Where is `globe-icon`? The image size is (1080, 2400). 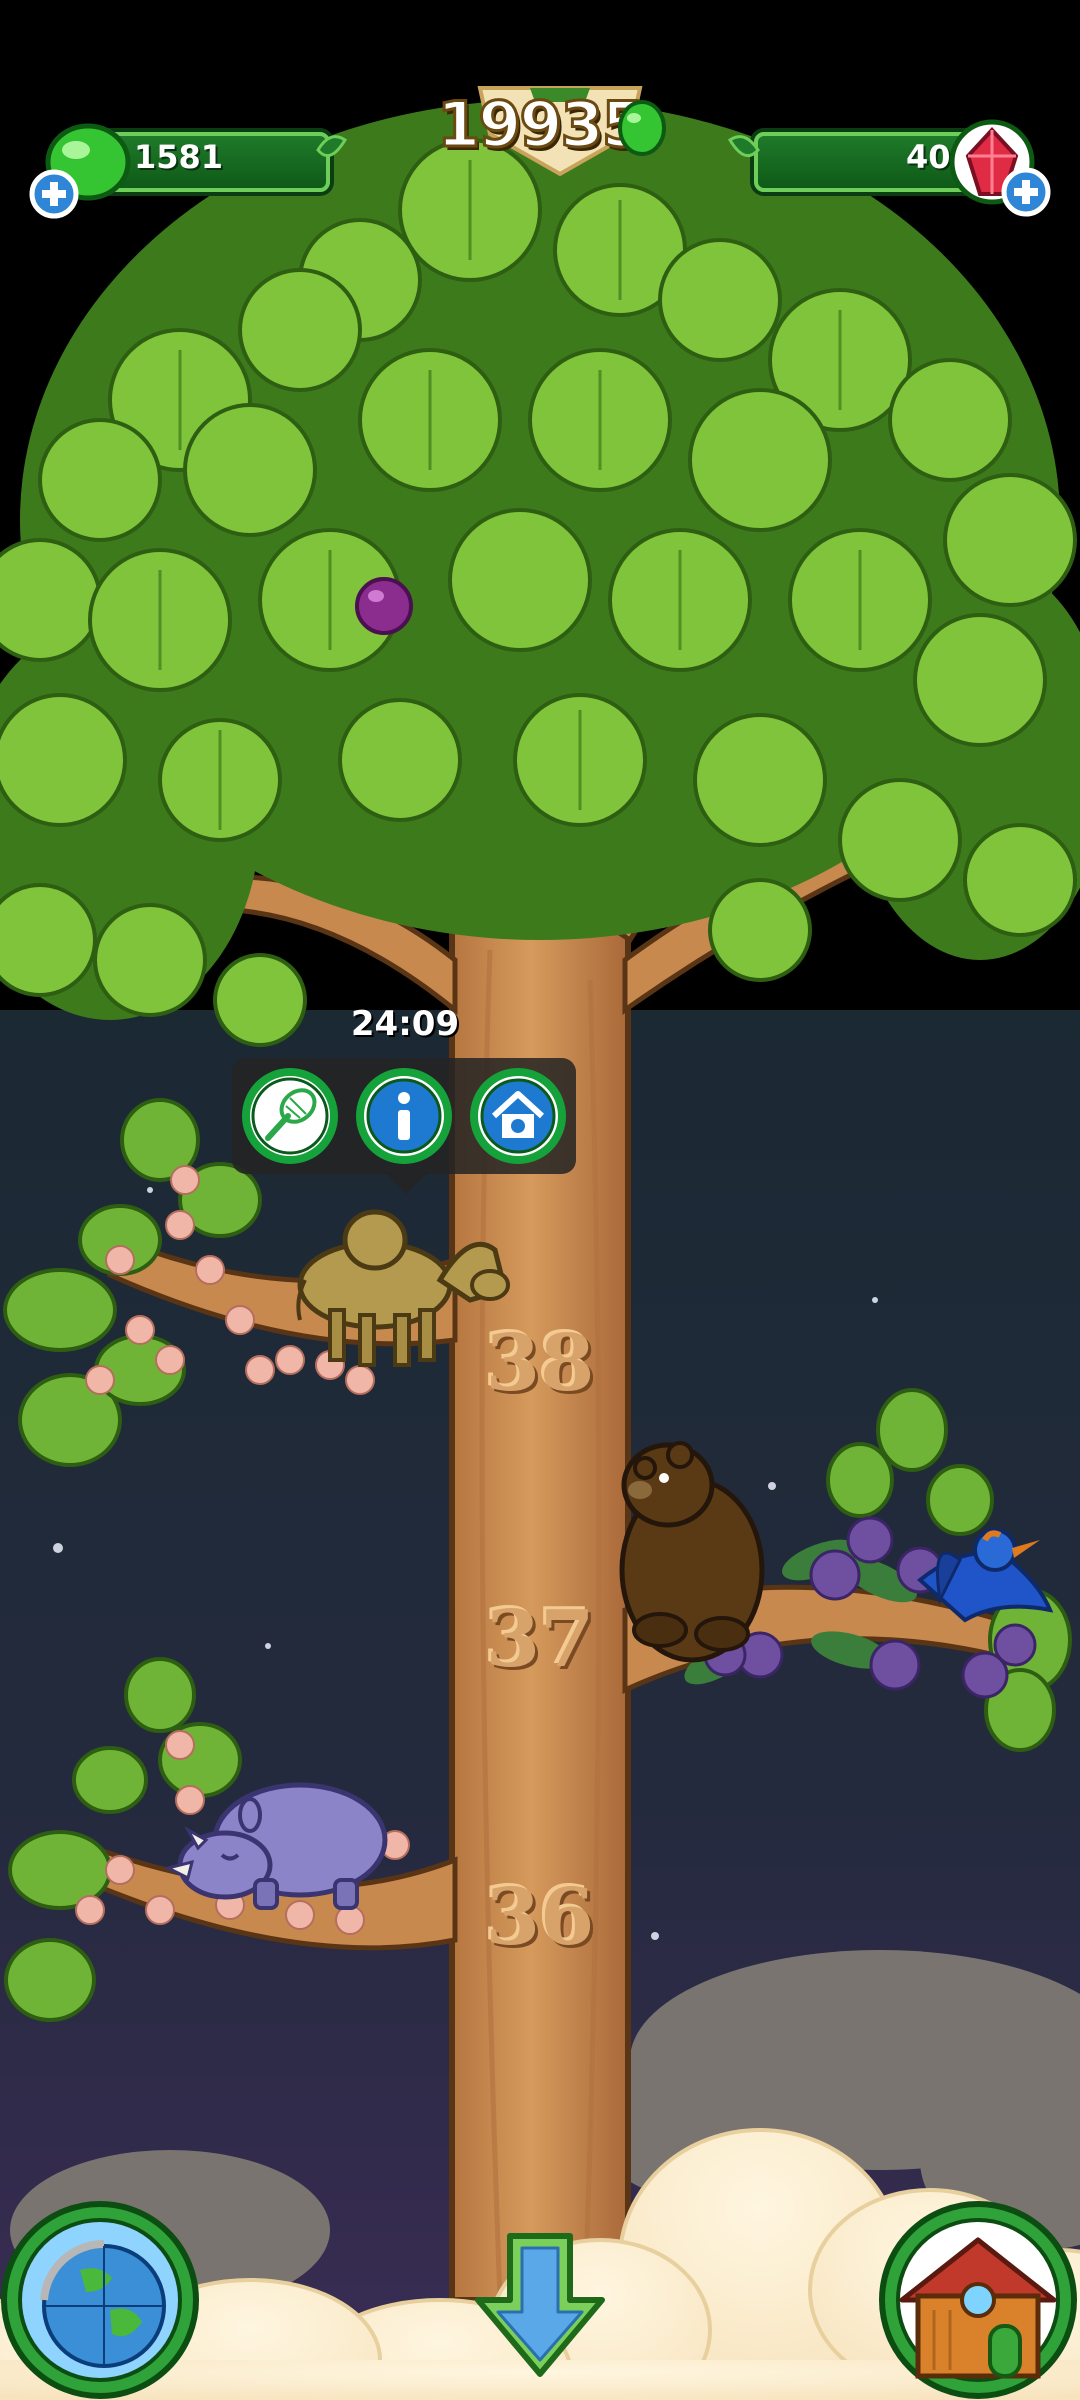 globe-icon is located at coordinates (100, 2300).